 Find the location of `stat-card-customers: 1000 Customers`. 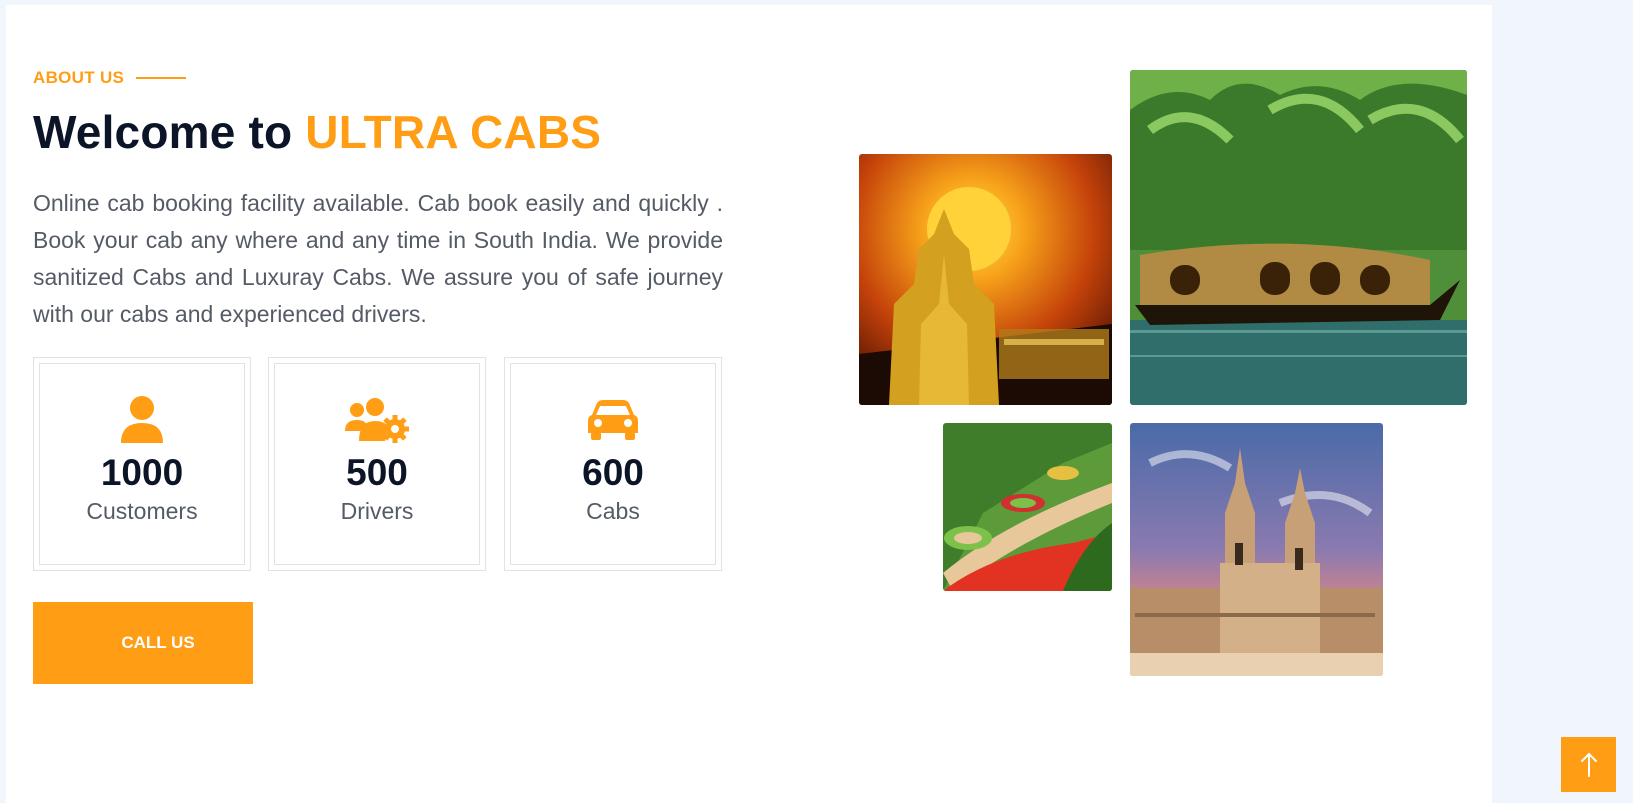

stat-card-customers: 1000 Customers is located at coordinates (142, 464).